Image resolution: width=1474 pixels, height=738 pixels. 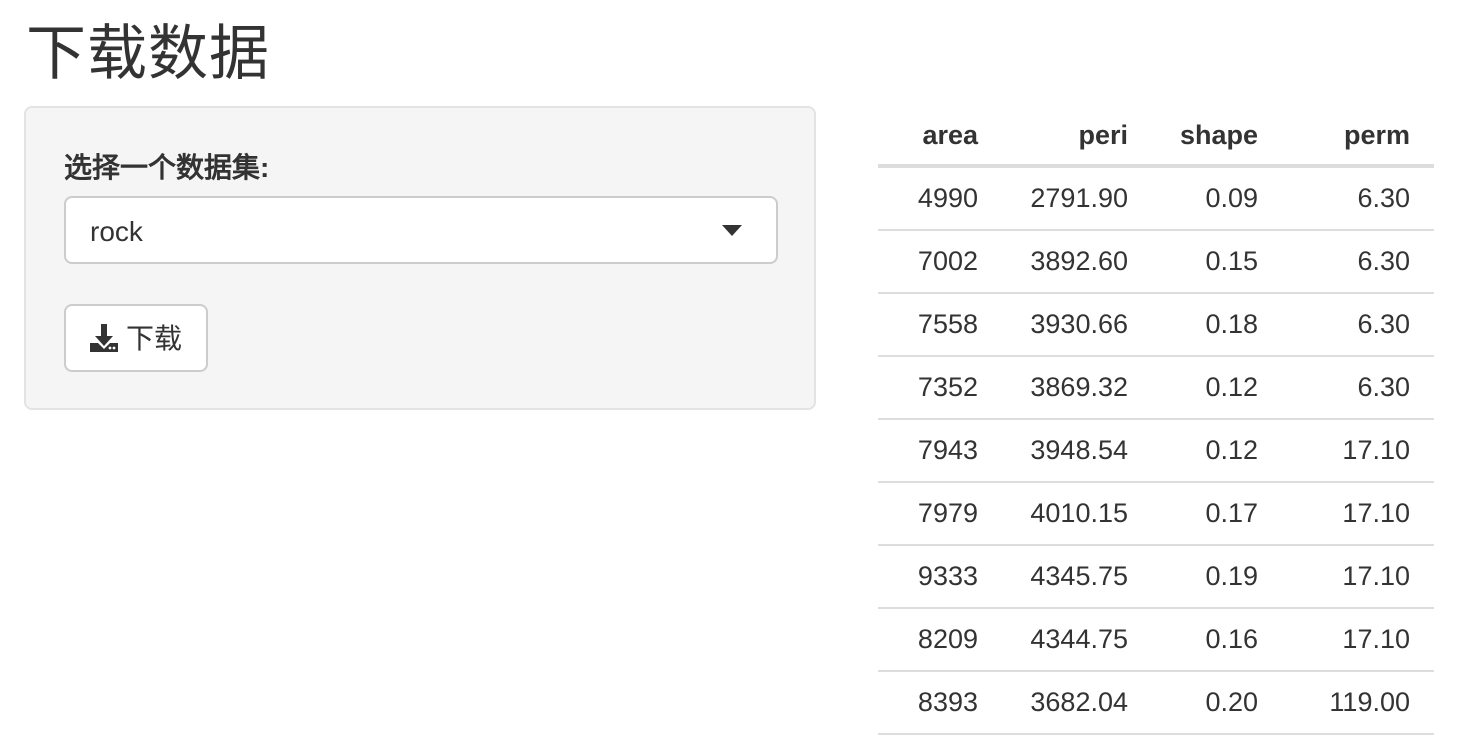 I want to click on download-label: 下载, so click(x=154, y=338).